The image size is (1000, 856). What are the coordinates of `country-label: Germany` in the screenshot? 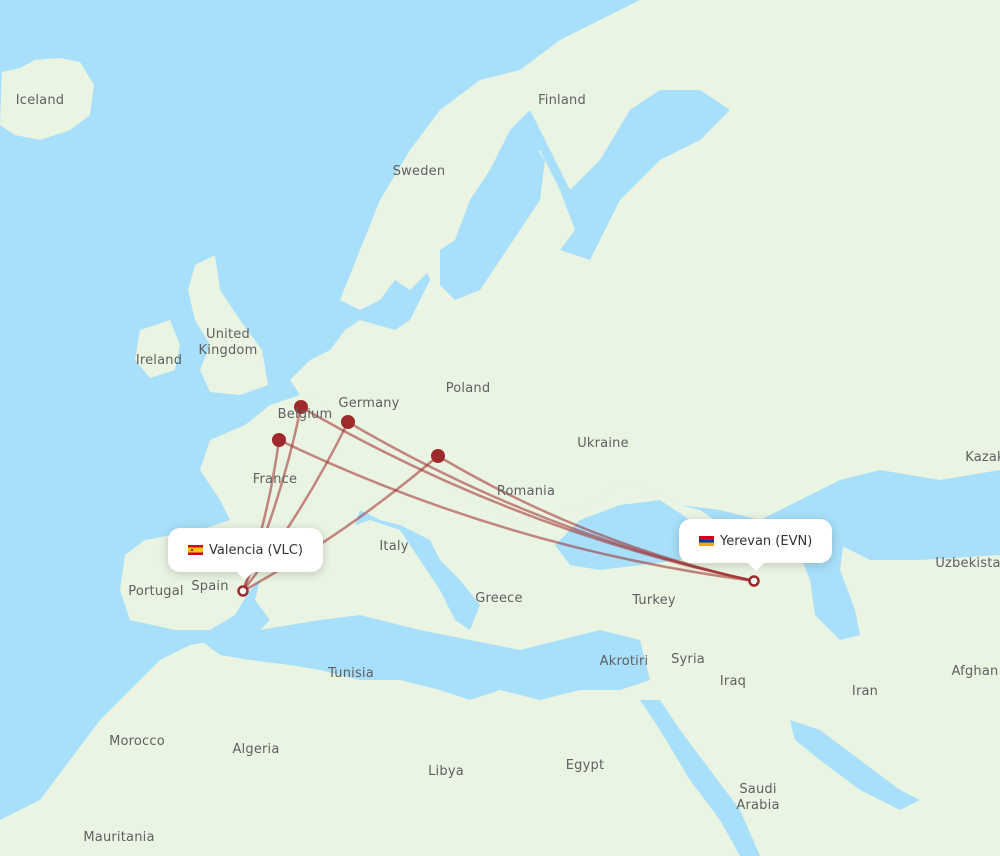 It's located at (369, 403).